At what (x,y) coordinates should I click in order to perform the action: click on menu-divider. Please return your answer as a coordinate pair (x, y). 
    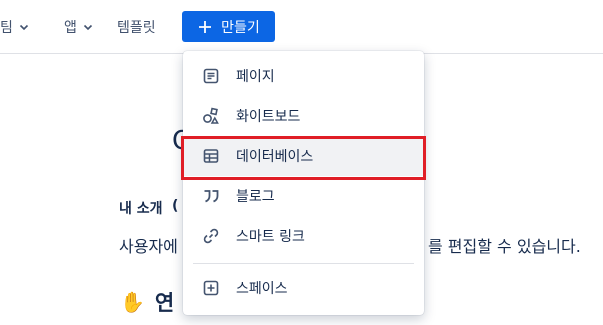
    Looking at the image, I should click on (303, 263).